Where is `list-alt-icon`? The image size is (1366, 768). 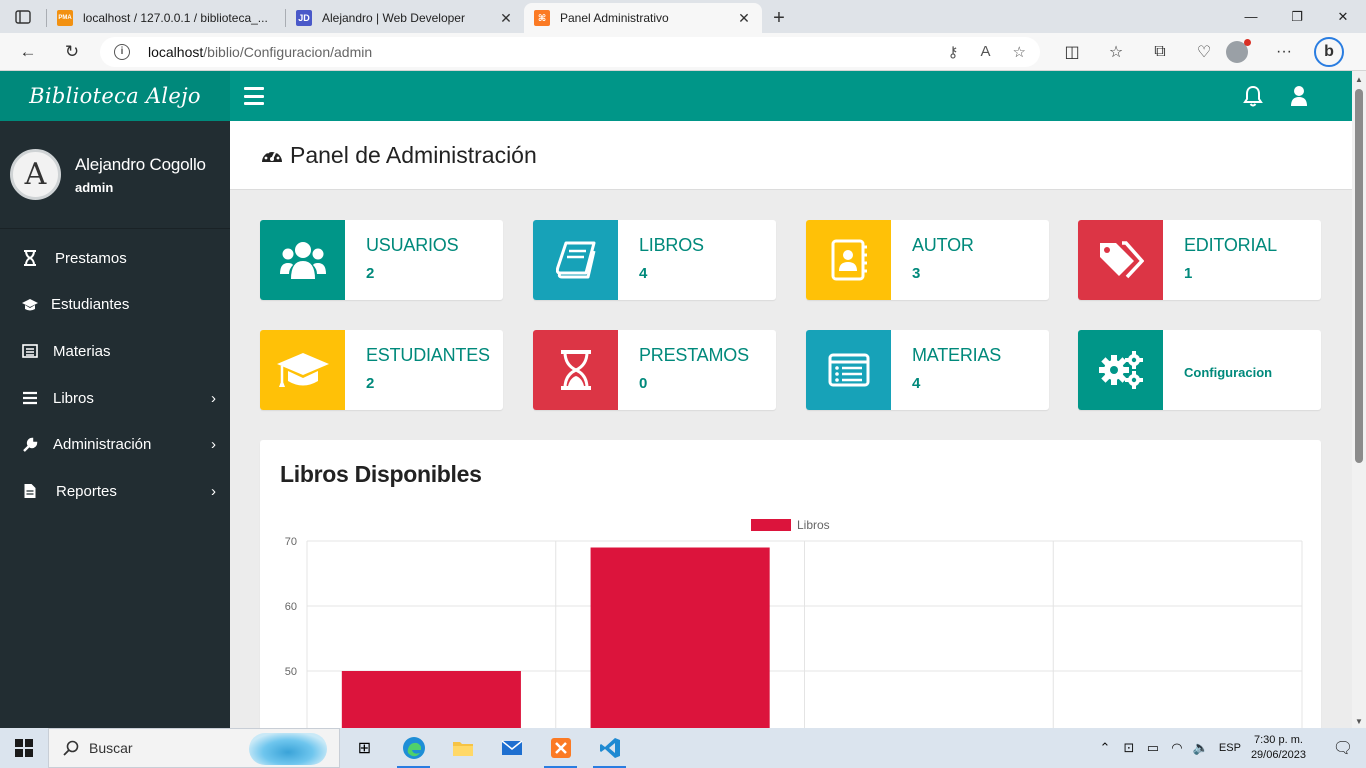
list-alt-icon is located at coordinates (848, 370).